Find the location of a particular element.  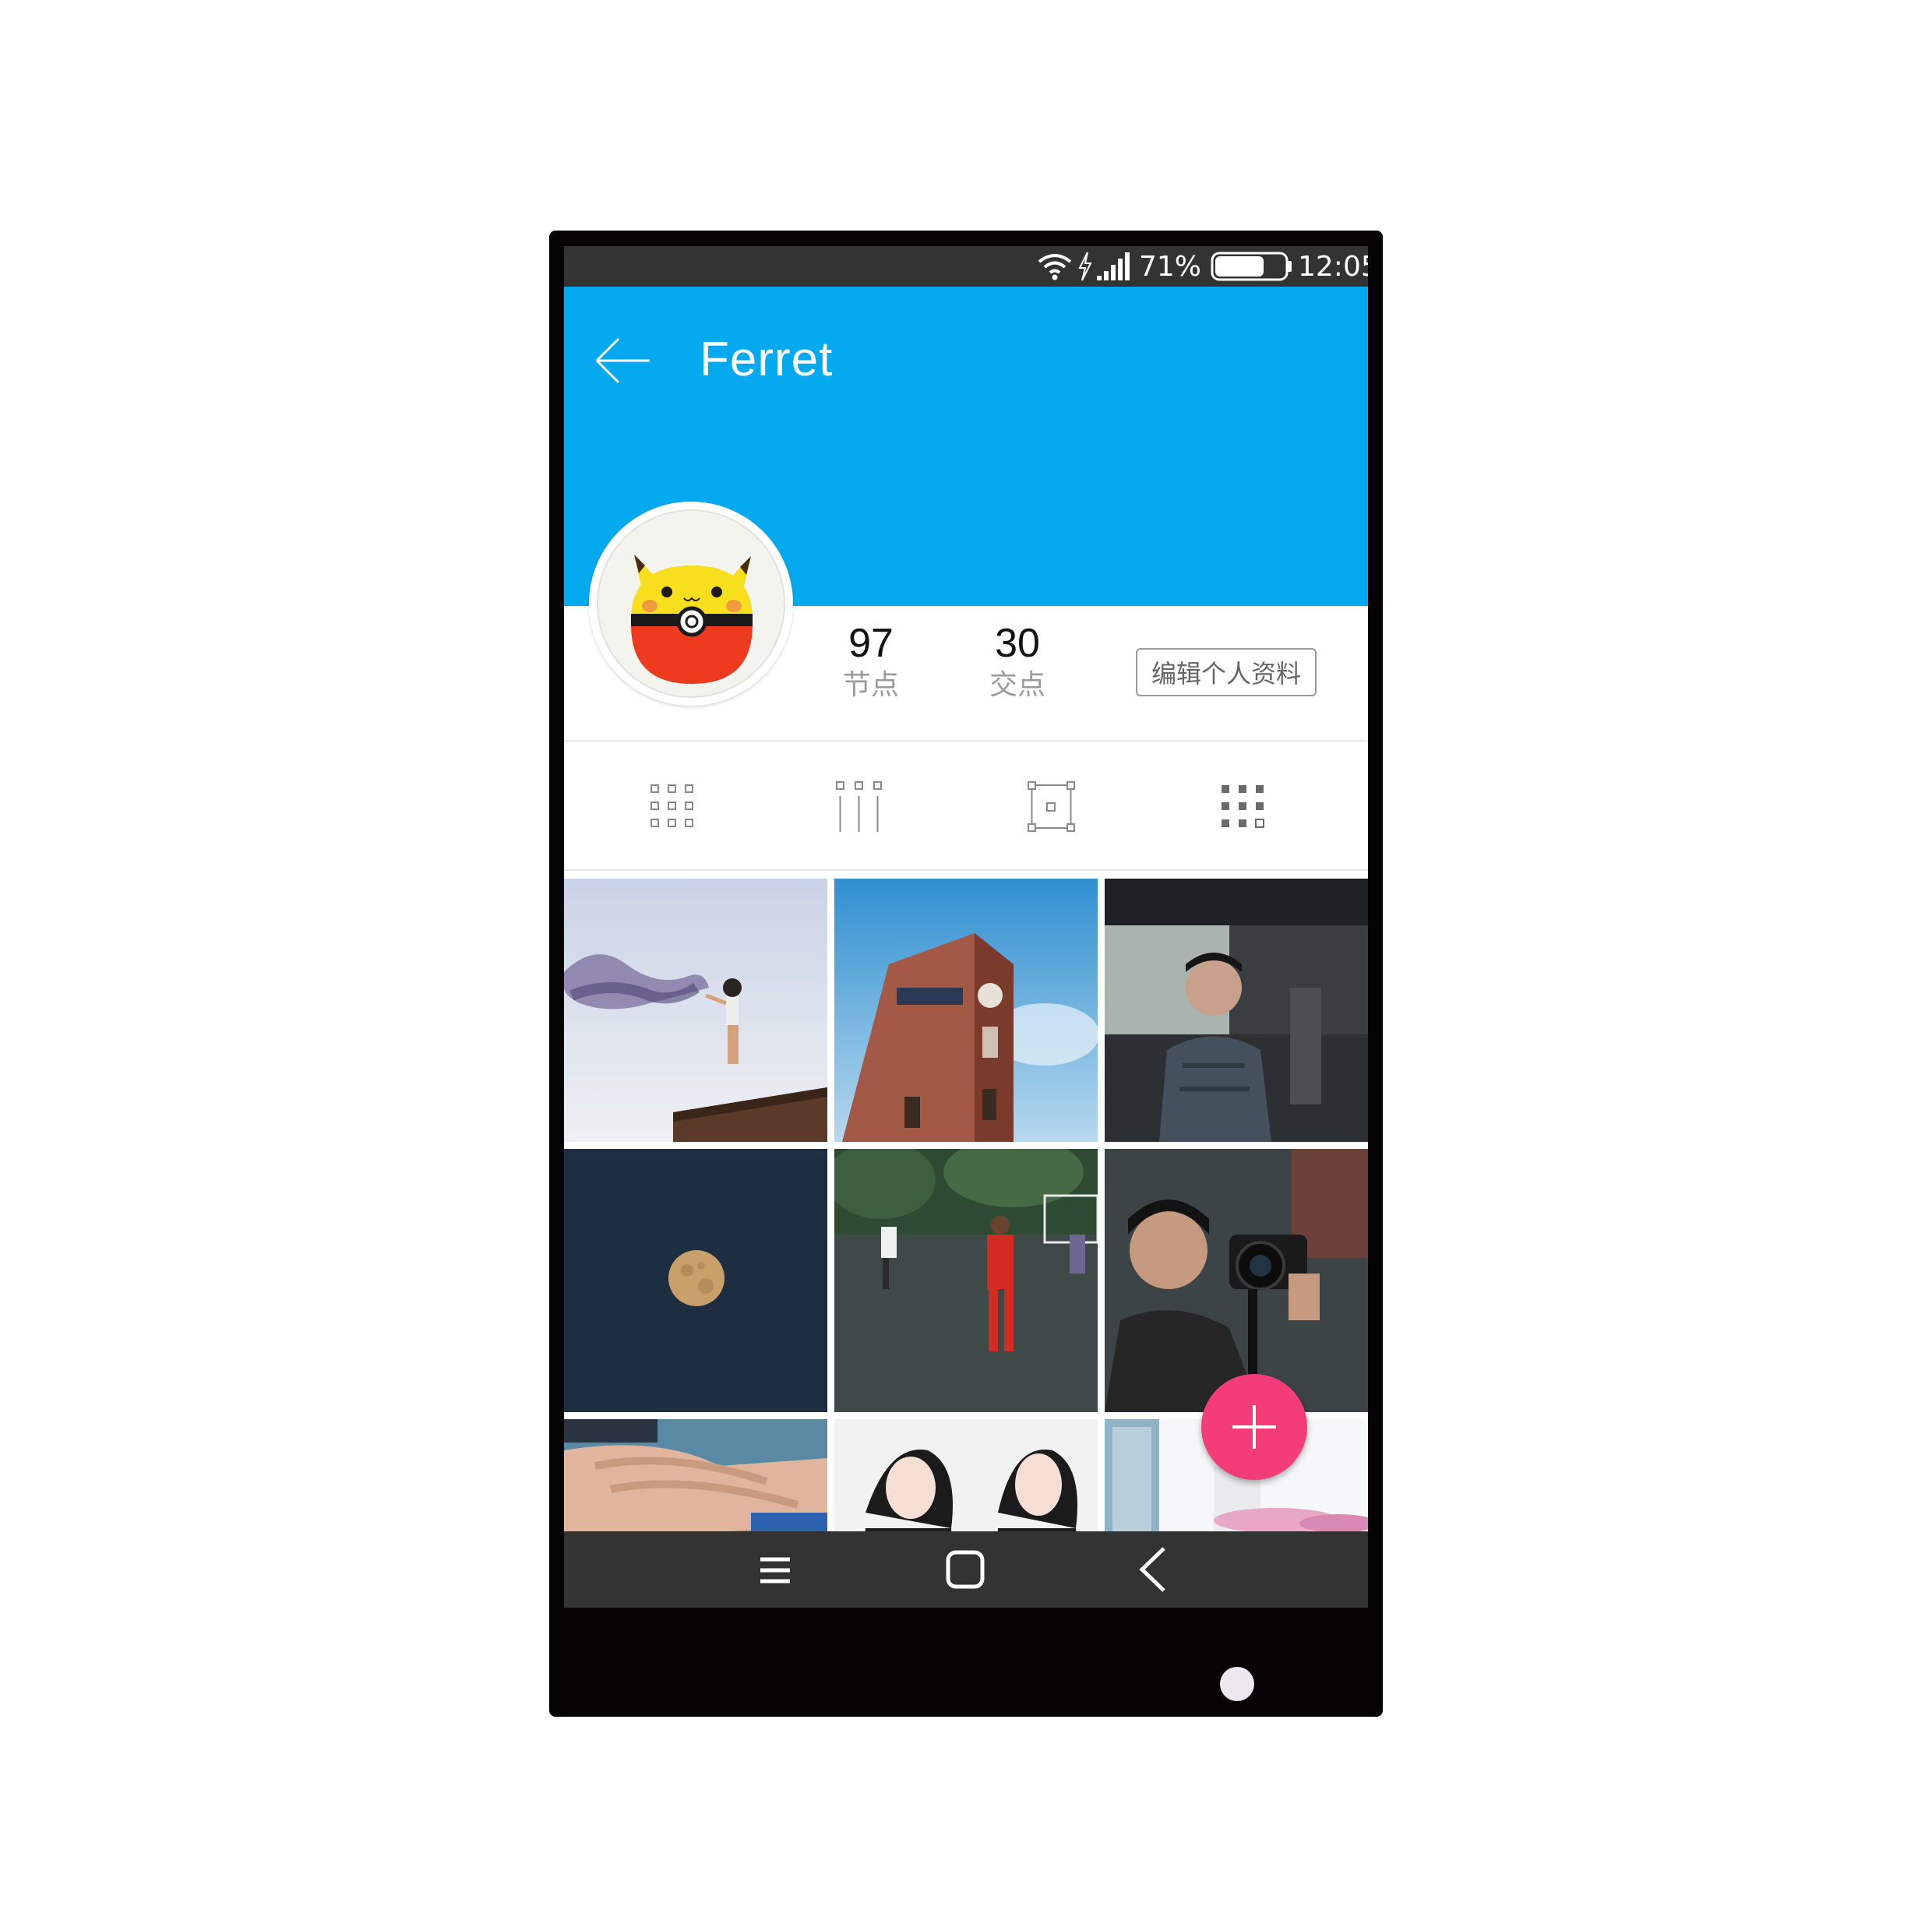

stat-intersections: 30 交点 is located at coordinates (1018, 662).